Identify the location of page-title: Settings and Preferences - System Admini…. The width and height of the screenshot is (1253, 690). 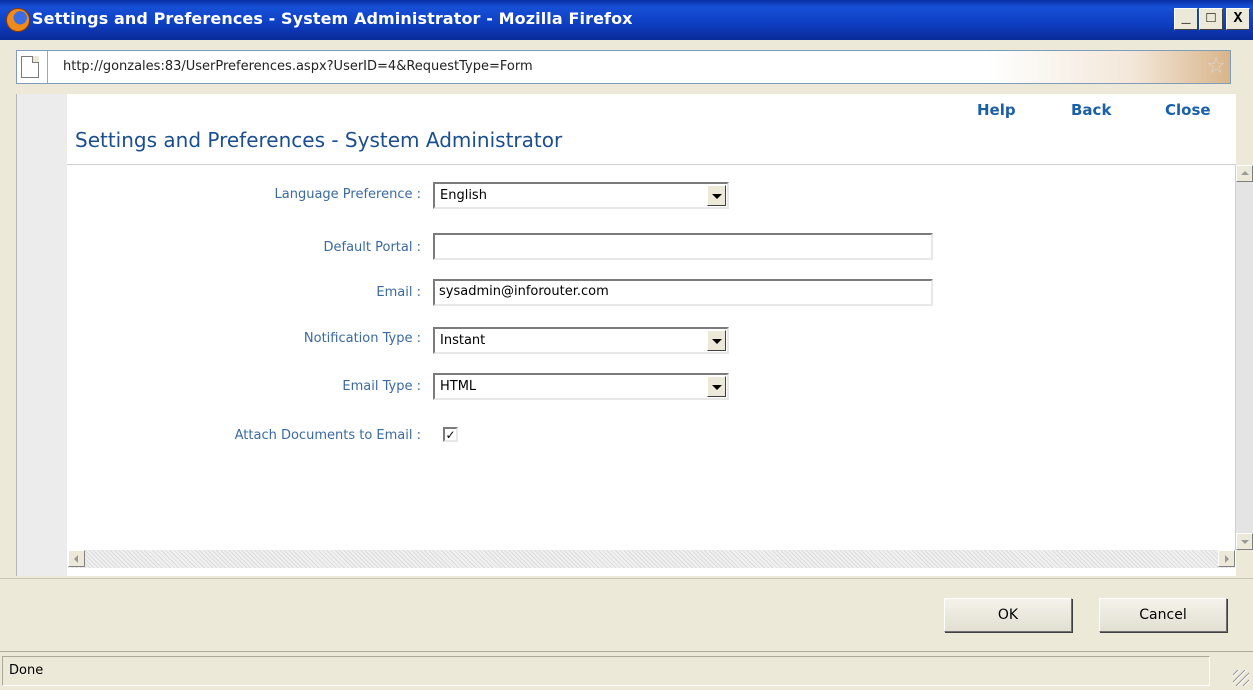
(319, 140).